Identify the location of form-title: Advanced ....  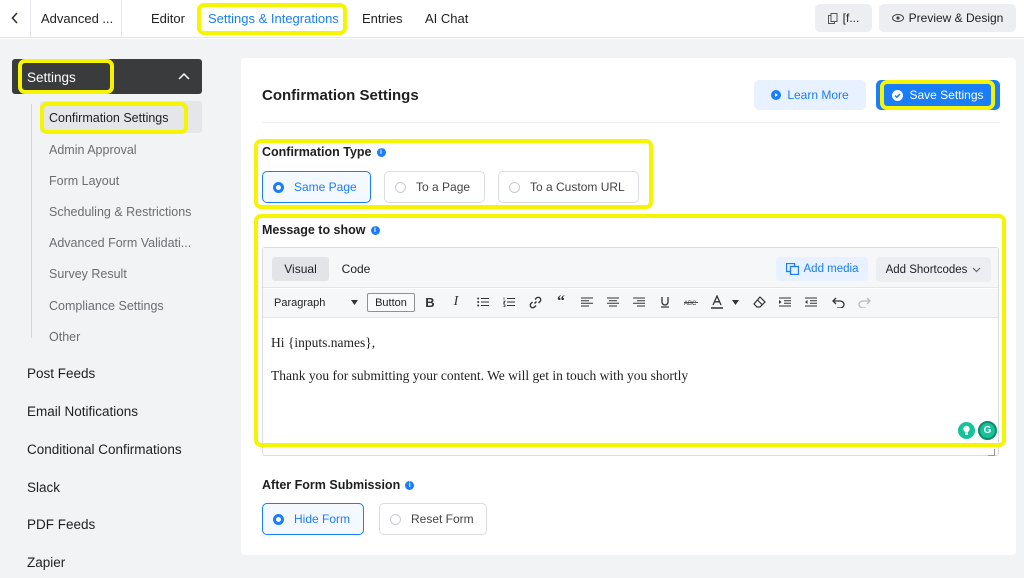
(77, 18).